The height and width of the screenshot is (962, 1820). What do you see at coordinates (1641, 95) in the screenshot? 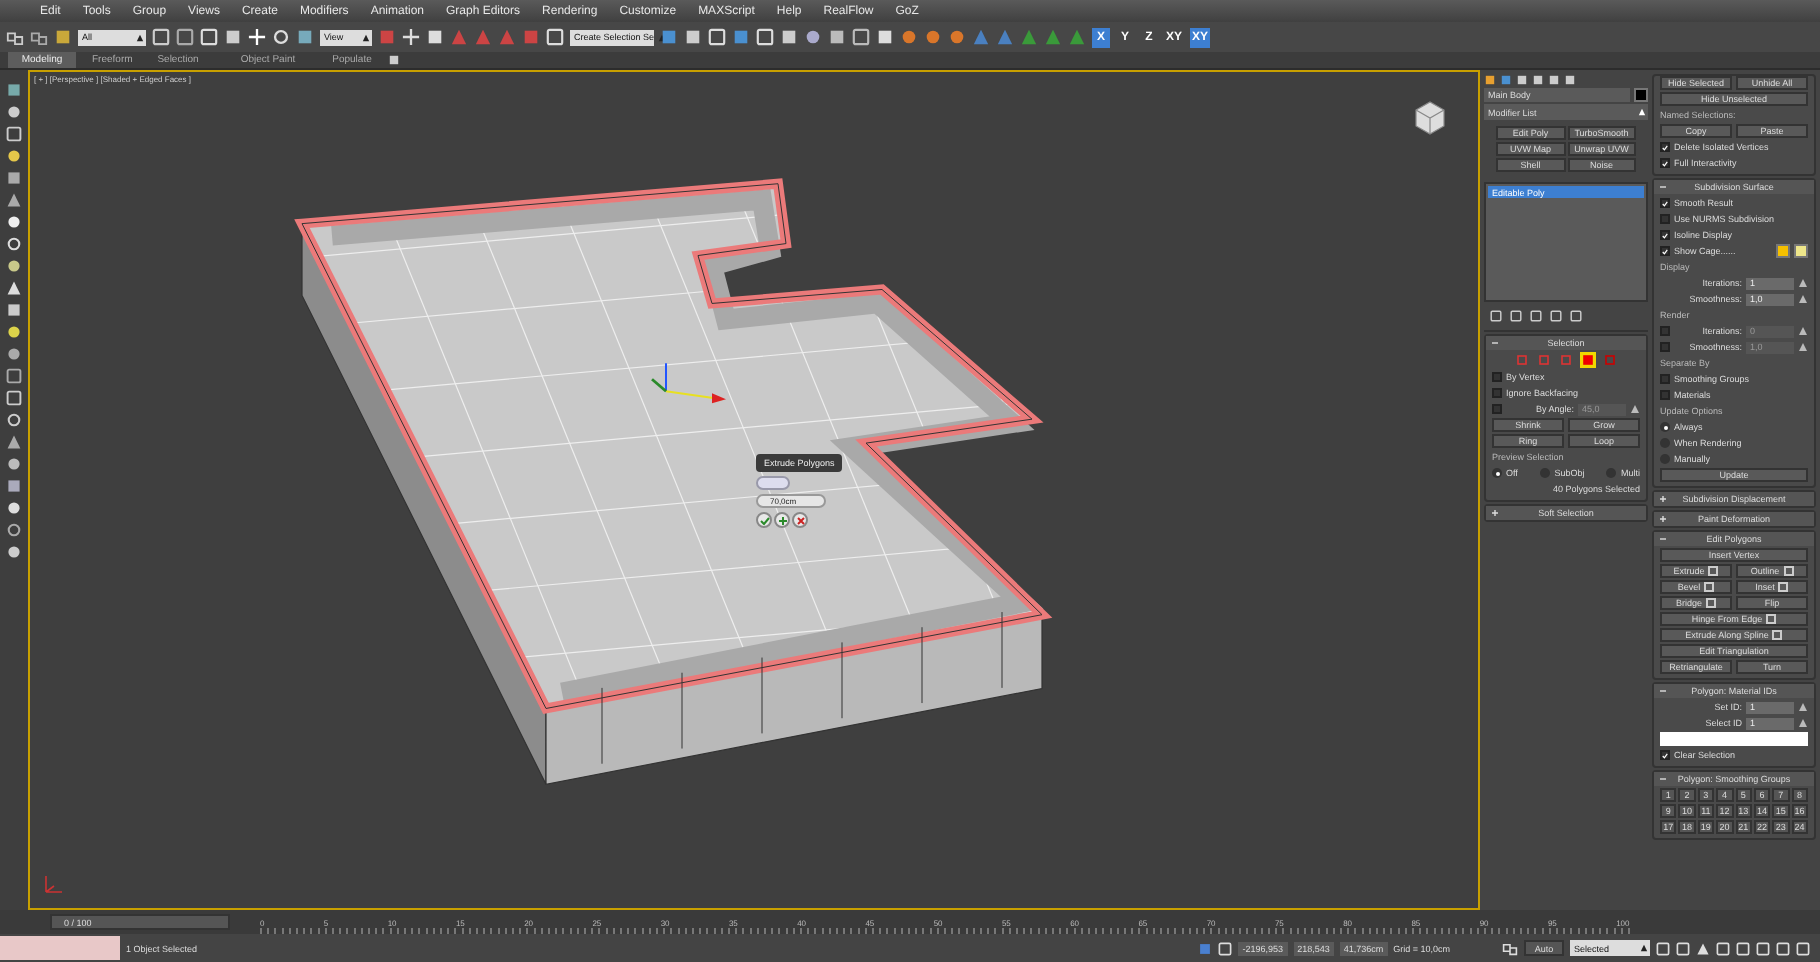
I see `object-color-swatch` at bounding box center [1641, 95].